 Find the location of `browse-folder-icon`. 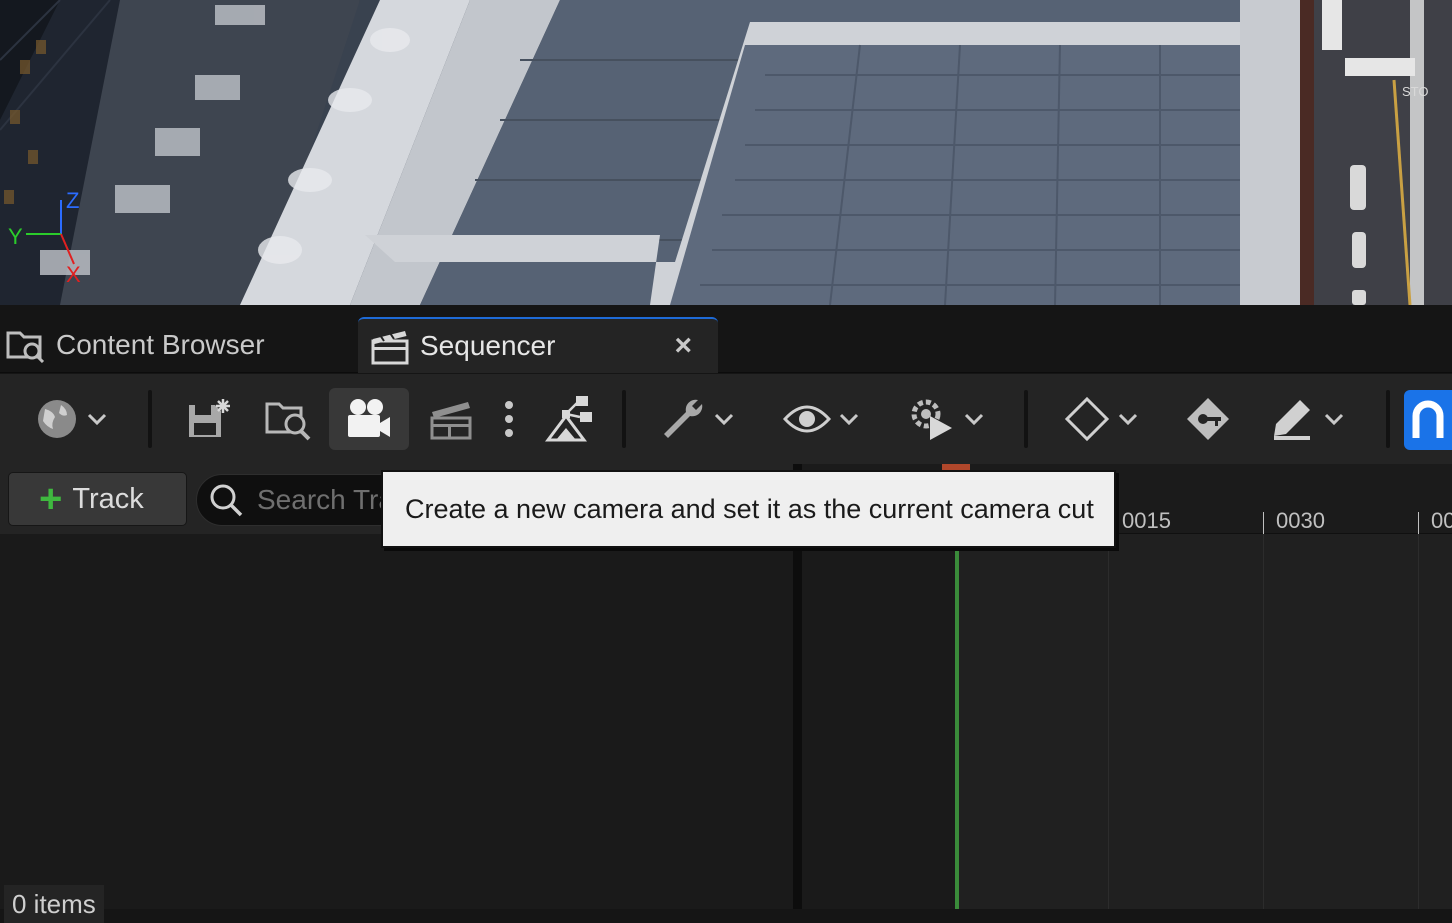

browse-folder-icon is located at coordinates (288, 421).